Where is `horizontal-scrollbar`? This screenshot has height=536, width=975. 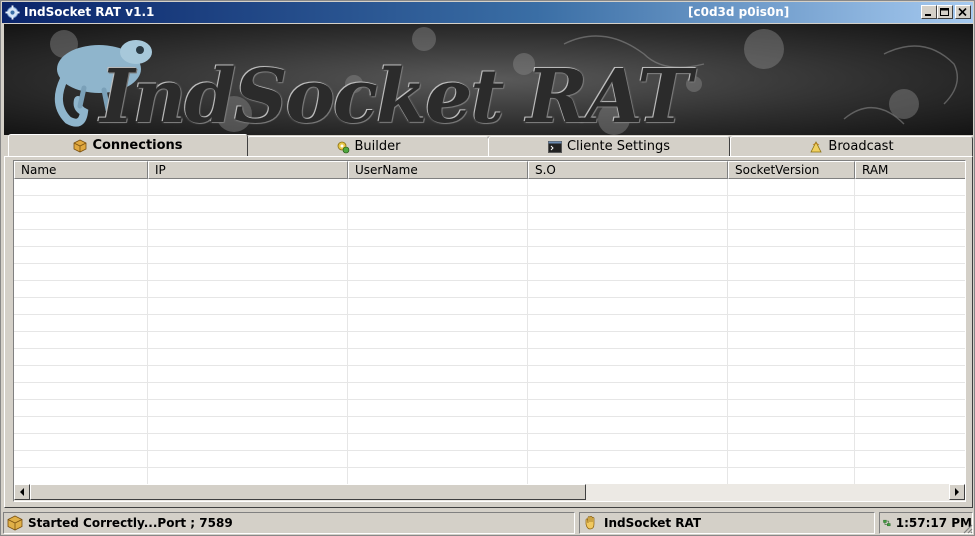 horizontal-scrollbar is located at coordinates (489, 492).